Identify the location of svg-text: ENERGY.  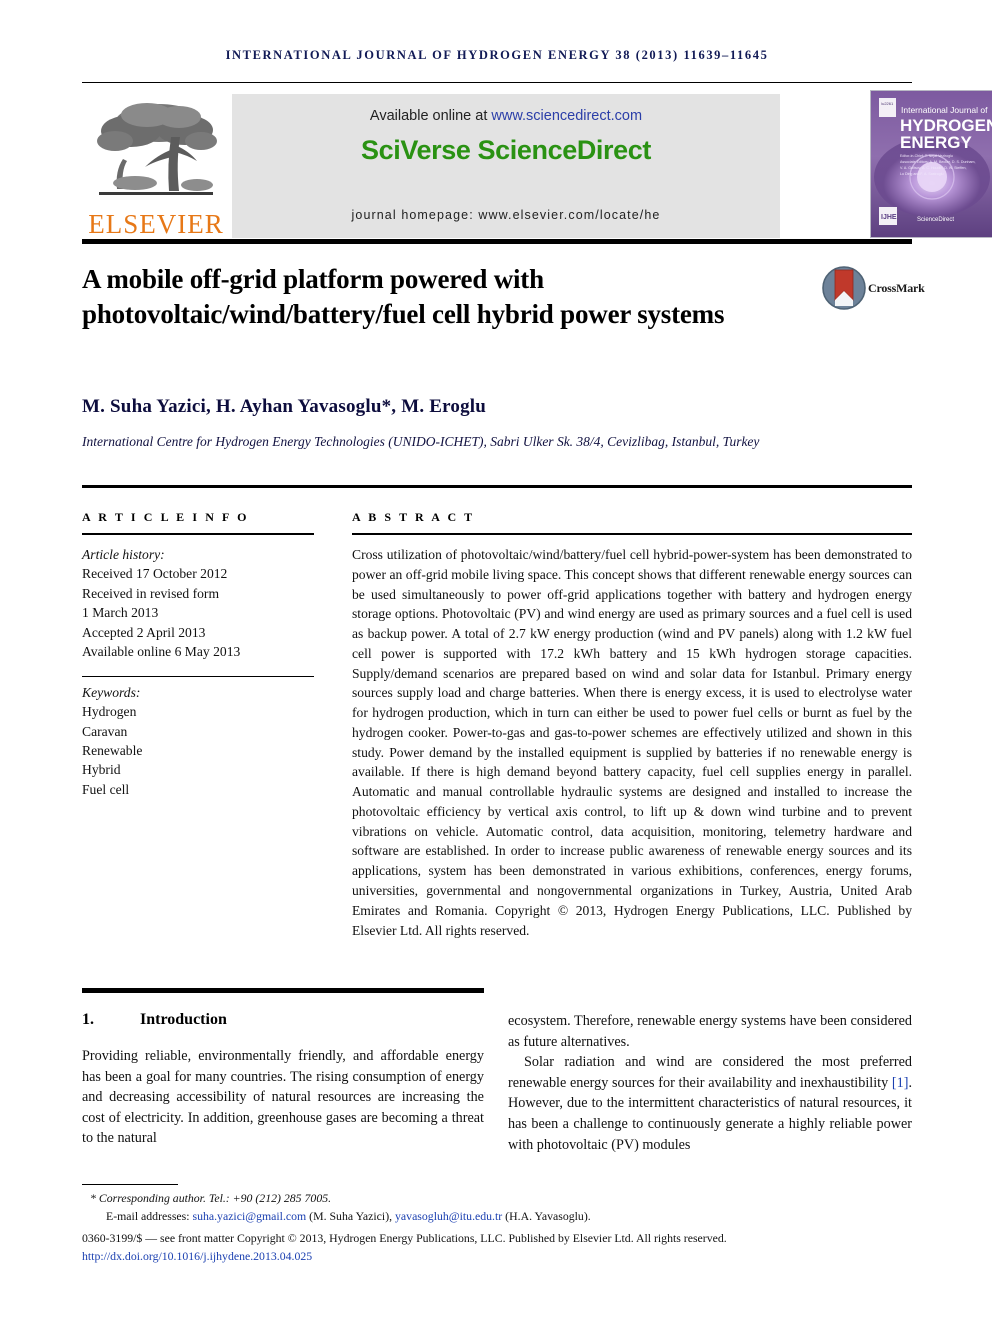
(936, 142).